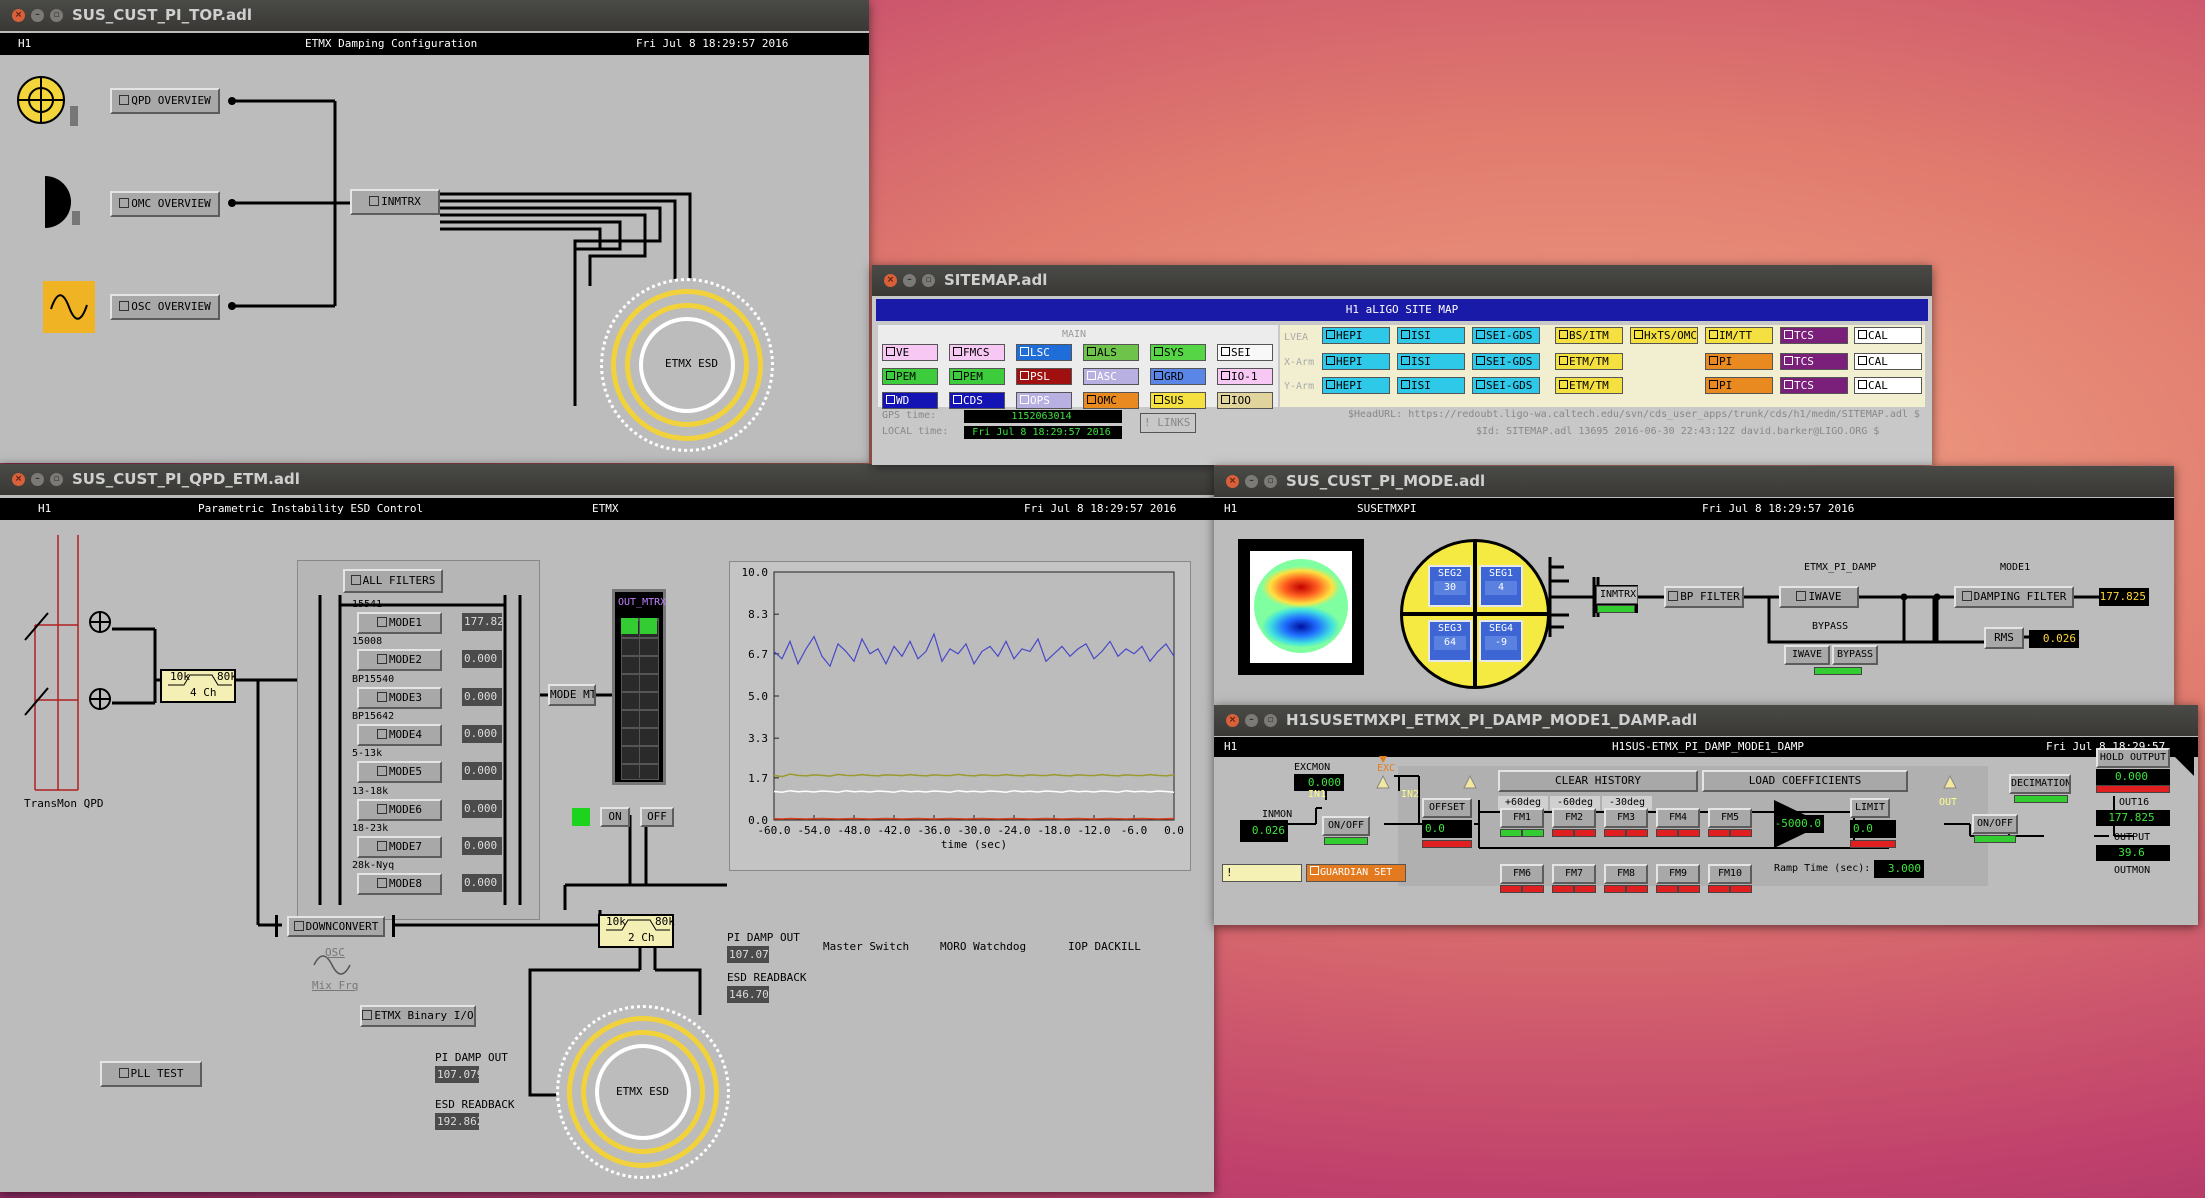 The width and height of the screenshot is (2205, 1198). I want to click on decimation-button: DECIMATION, so click(2040, 784).